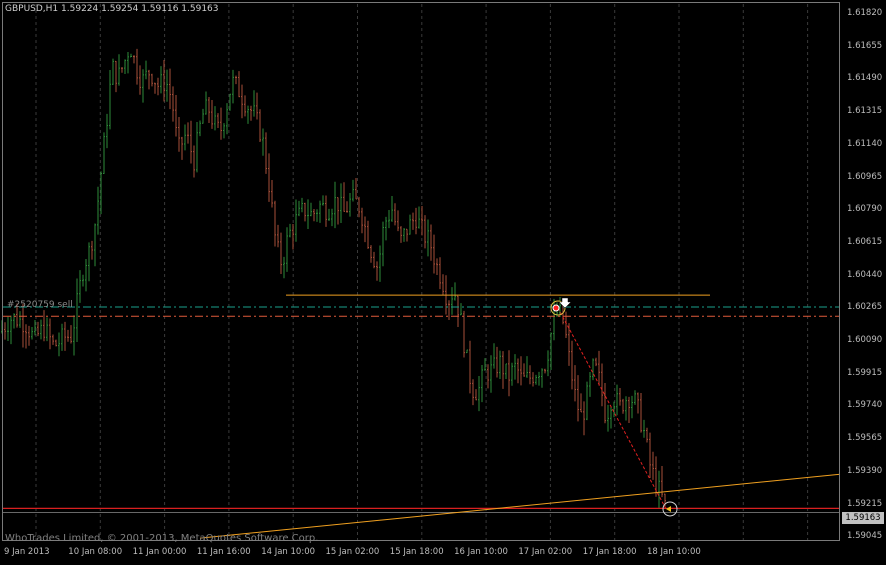 This screenshot has width=886, height=565. What do you see at coordinates (159, 552) in the screenshot?
I see `time-axis-label: 11 Jan 00:00` at bounding box center [159, 552].